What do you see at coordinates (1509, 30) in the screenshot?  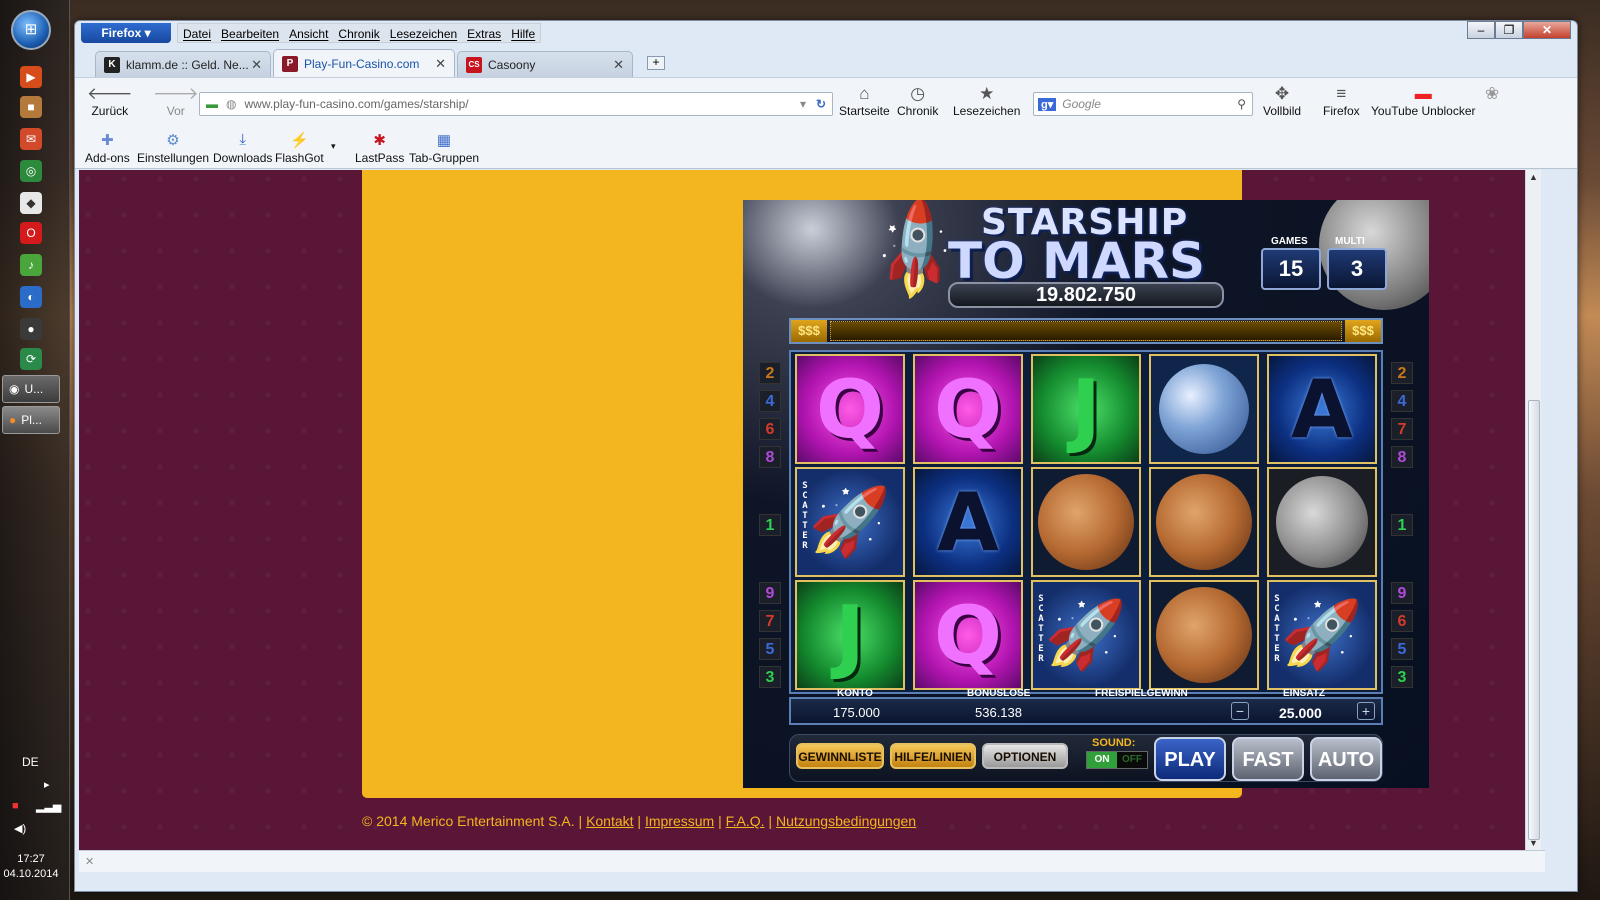 I see `maximize-button: ❐` at bounding box center [1509, 30].